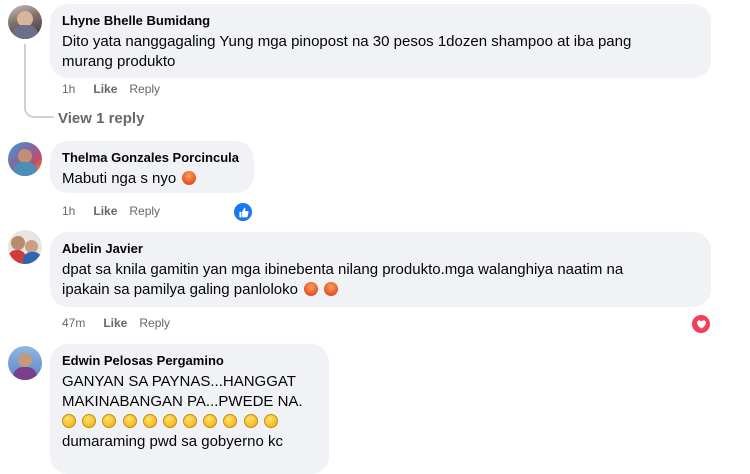 This screenshot has width=750, height=474. Describe the element at coordinates (73, 323) in the screenshot. I see `comment-time: 47m` at that location.